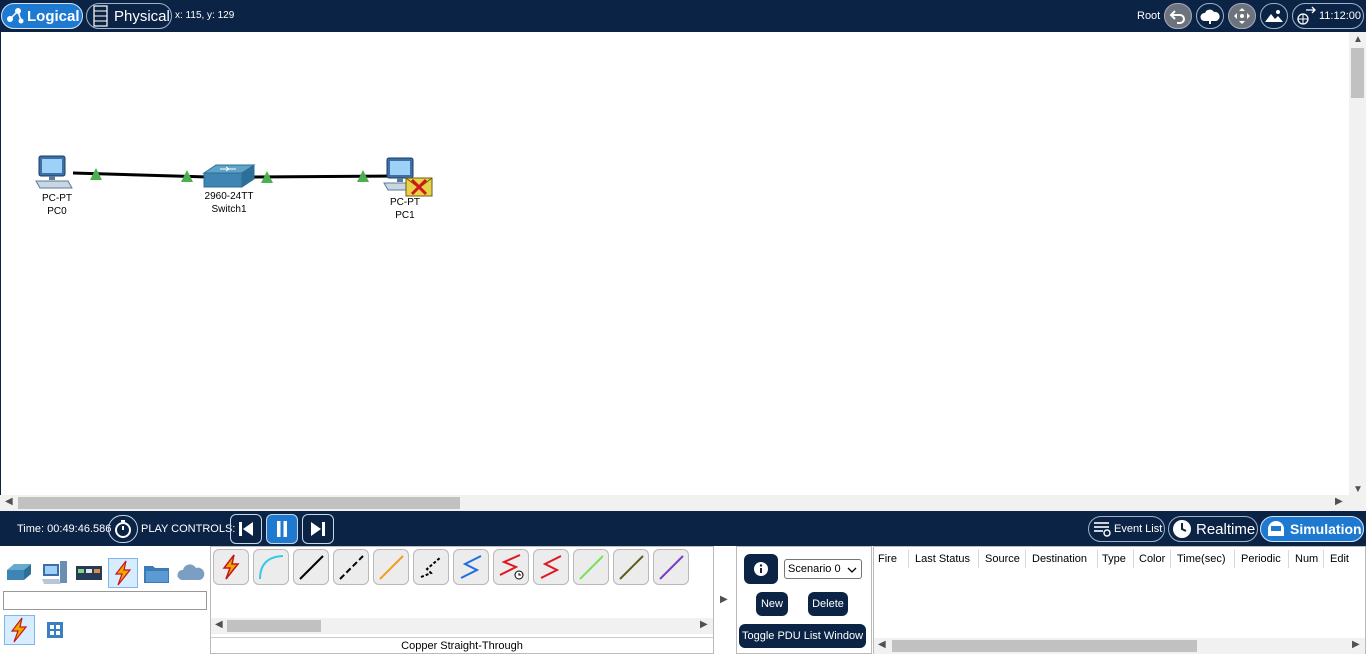 Image resolution: width=1366 pixels, height=655 pixels. Describe the element at coordinates (105, 600) in the screenshot. I see `device-search-input` at that location.